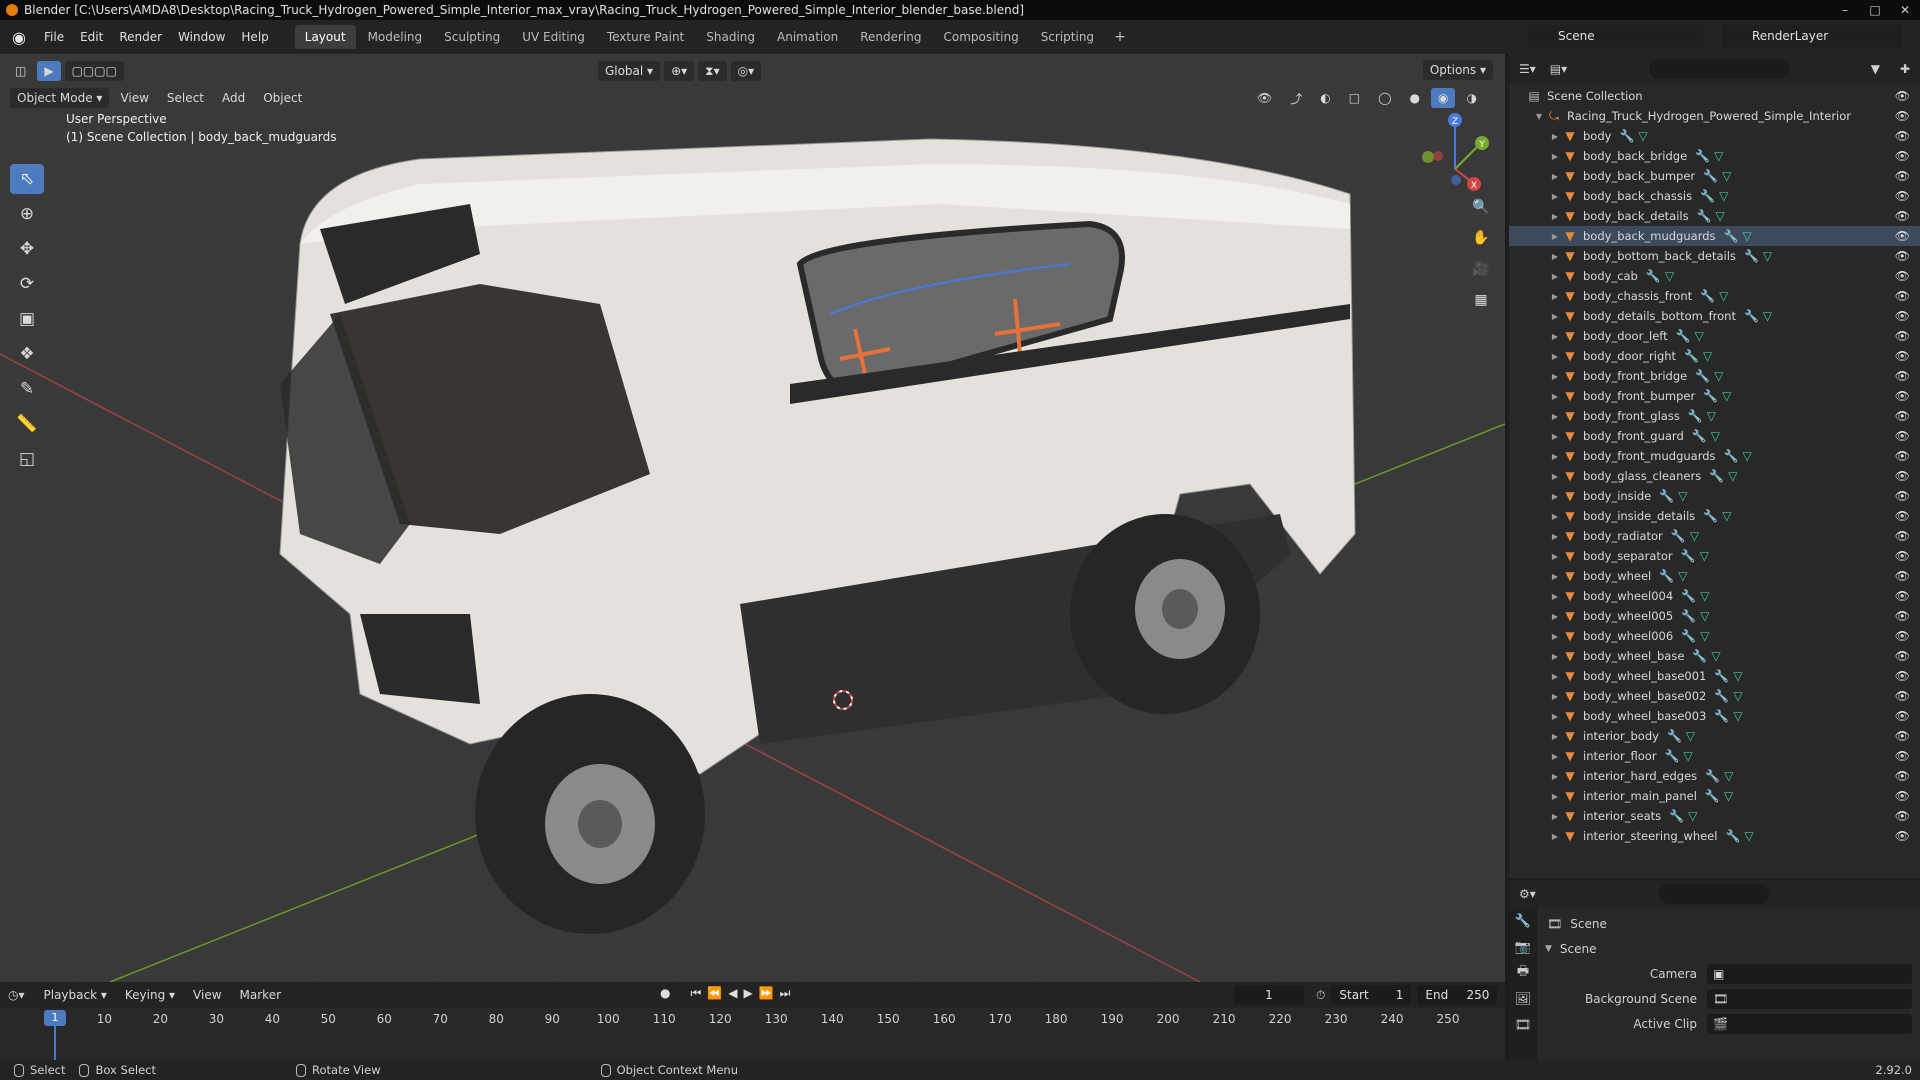 This screenshot has height=1080, width=1920. I want to click on wireframe-shading-icon: ◯, so click(1384, 98).